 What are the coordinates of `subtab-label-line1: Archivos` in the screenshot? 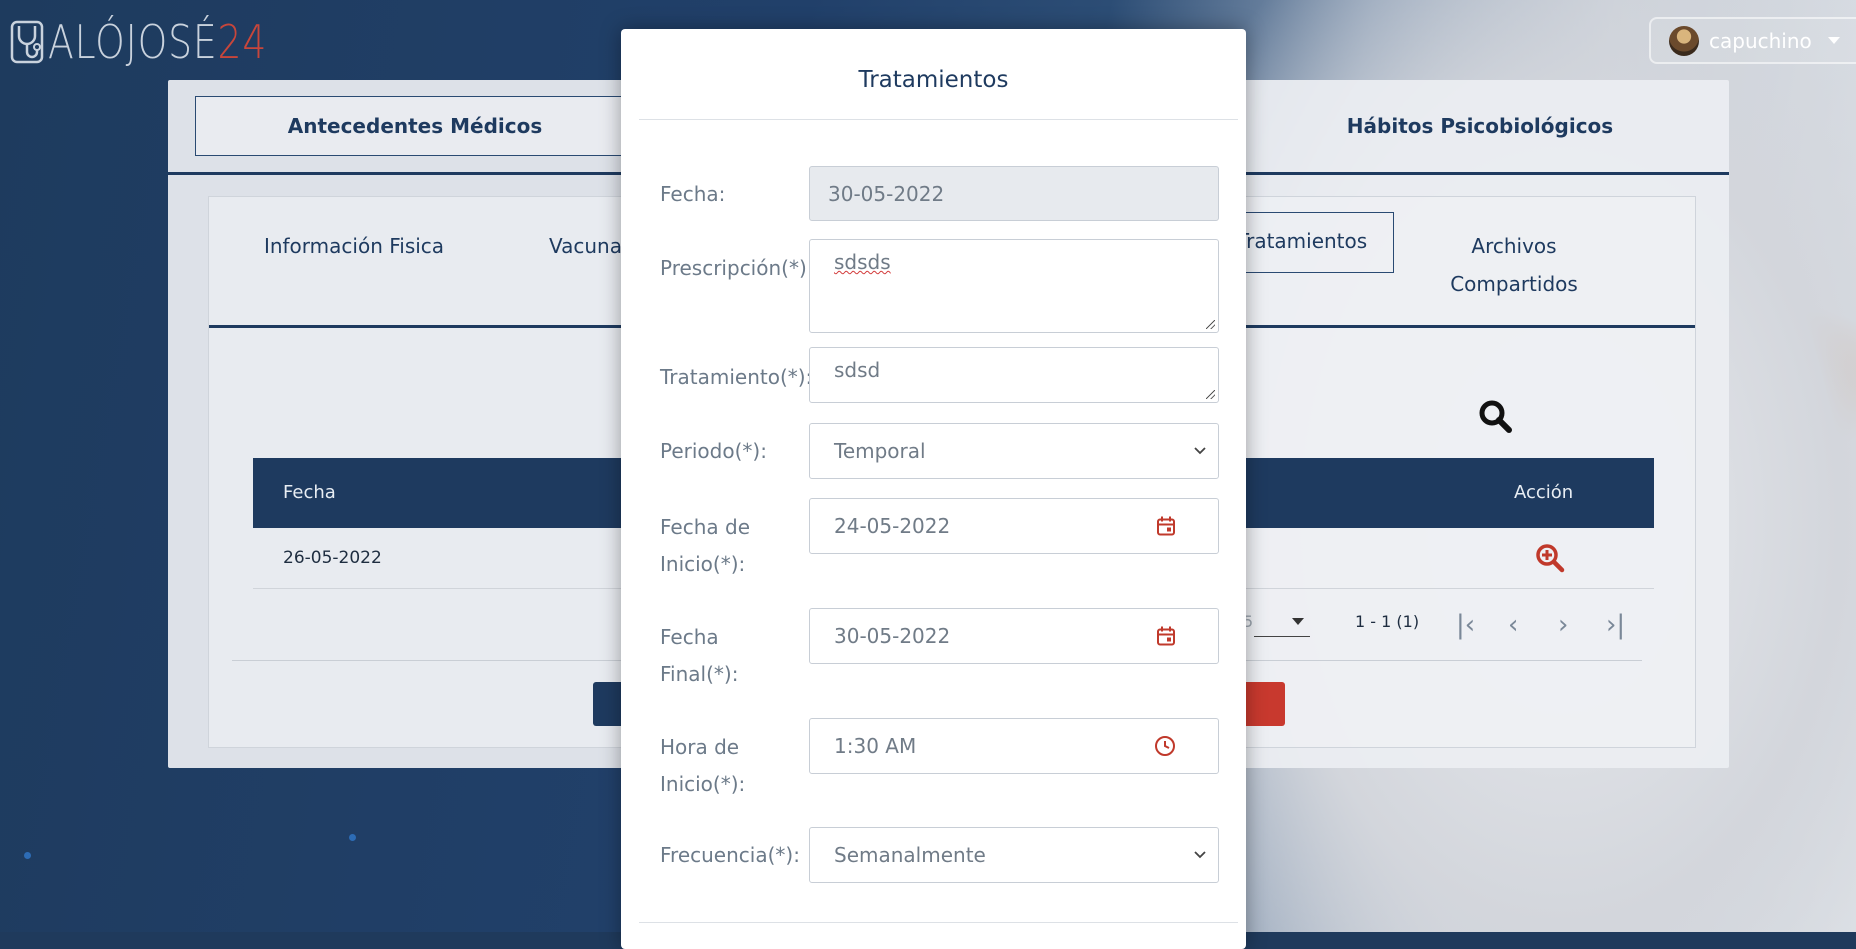 It's located at (1514, 246).